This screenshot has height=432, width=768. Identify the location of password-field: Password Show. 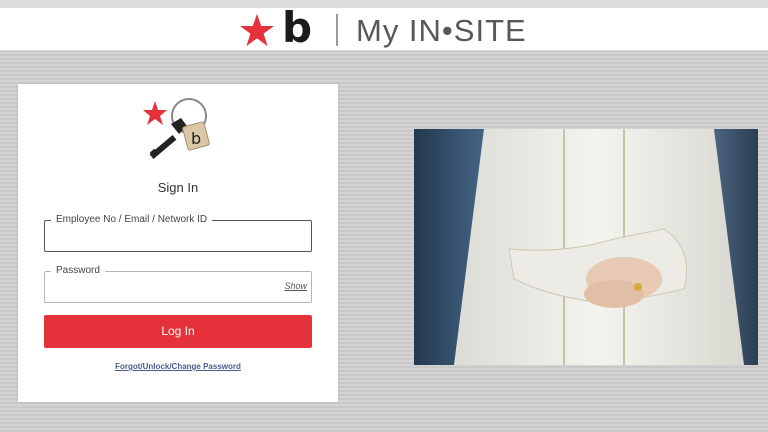
(178, 284).